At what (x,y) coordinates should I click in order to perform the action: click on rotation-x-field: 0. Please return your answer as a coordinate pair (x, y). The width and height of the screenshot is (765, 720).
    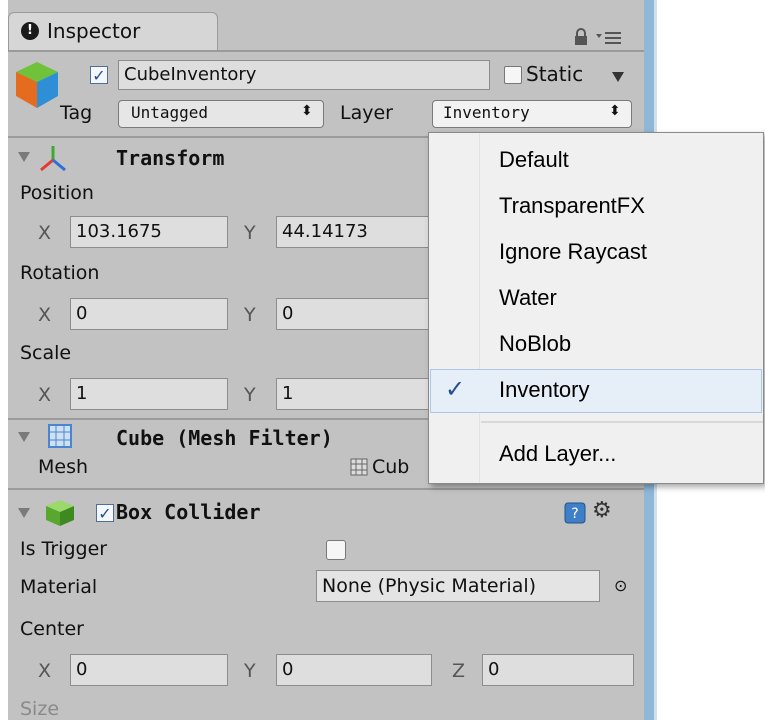
    Looking at the image, I should click on (149, 314).